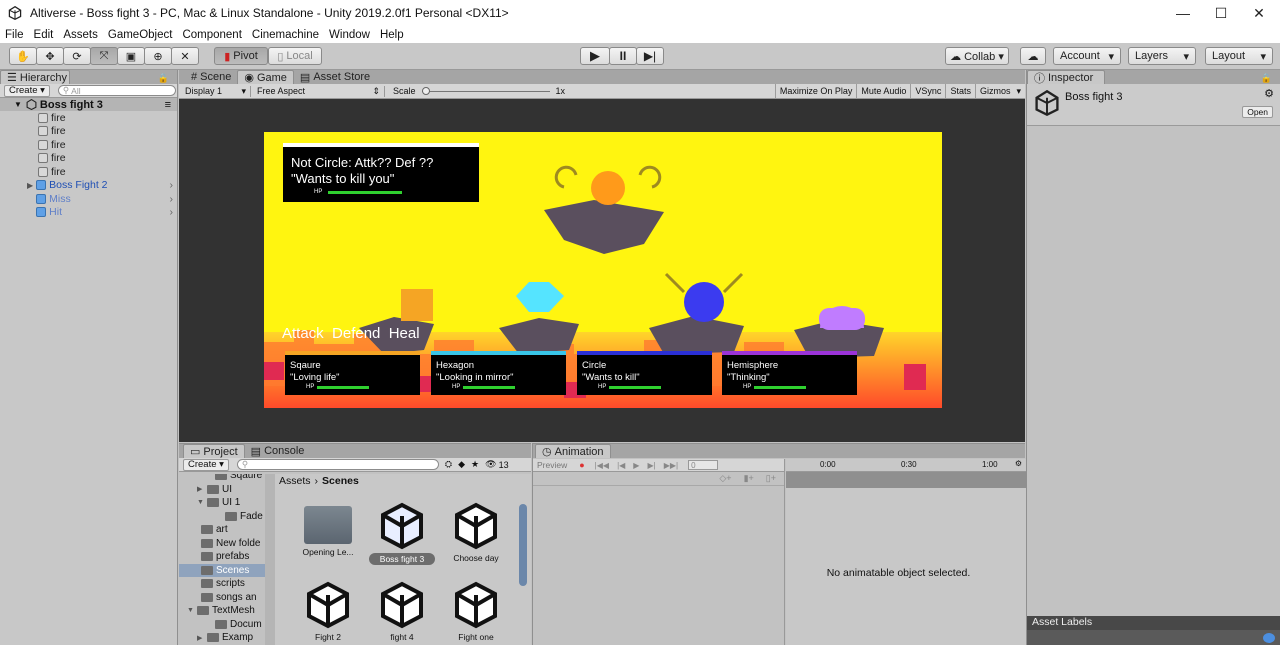 The image size is (1280, 645). What do you see at coordinates (222, 625) in the screenshot?
I see `project-folder-item: Docum` at bounding box center [222, 625].